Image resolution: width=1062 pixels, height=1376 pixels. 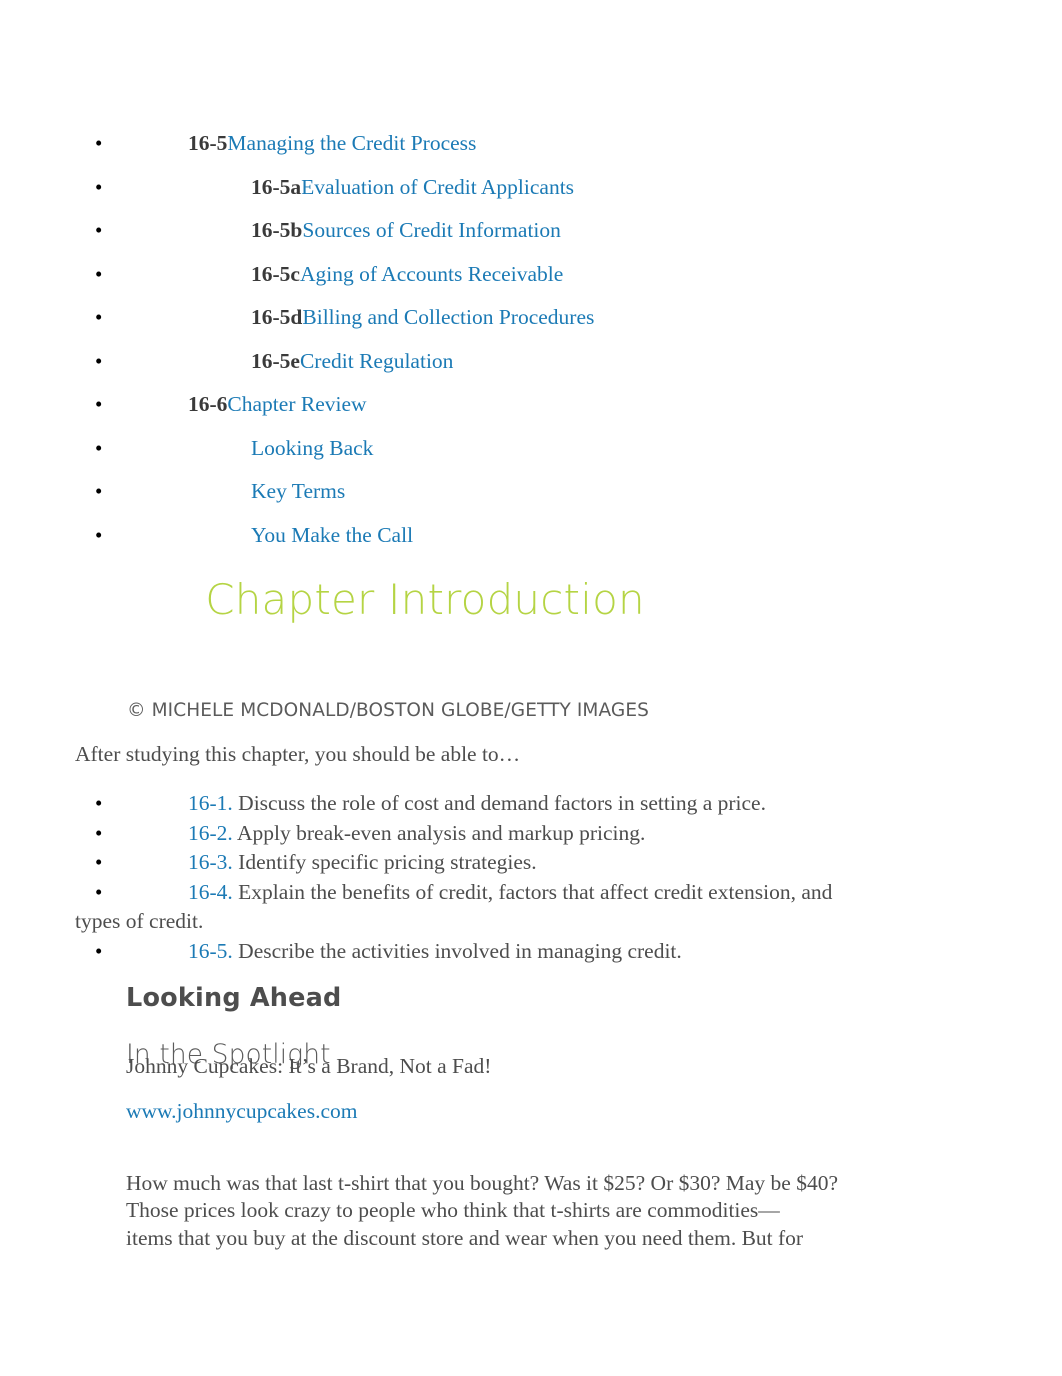 I want to click on toc-item: • Looking Back, so click(x=531, y=449).